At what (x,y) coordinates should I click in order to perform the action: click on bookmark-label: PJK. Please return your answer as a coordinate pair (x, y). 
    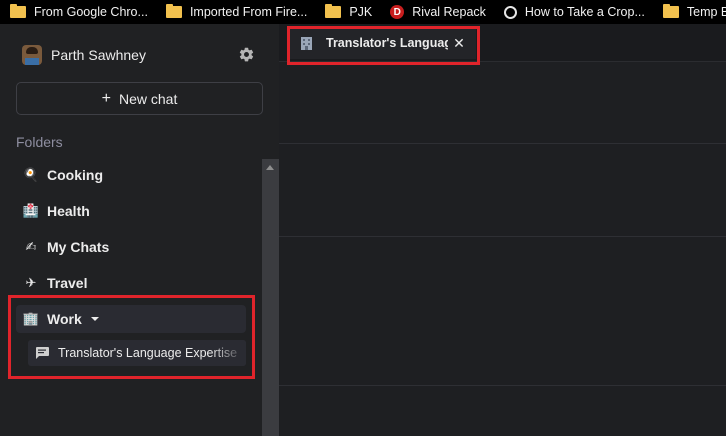
    Looking at the image, I should click on (361, 12).